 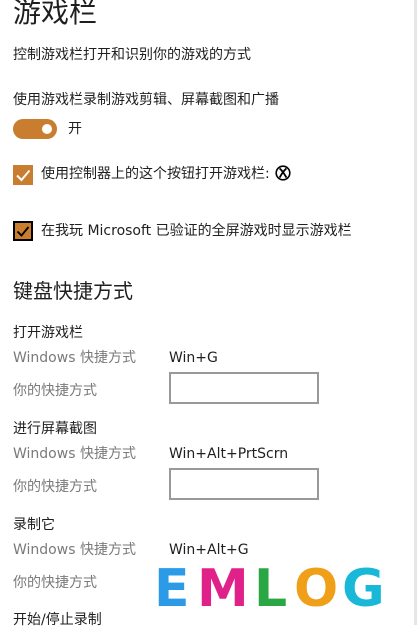 I want to click on record-toggle-switch, so click(x=35, y=129).